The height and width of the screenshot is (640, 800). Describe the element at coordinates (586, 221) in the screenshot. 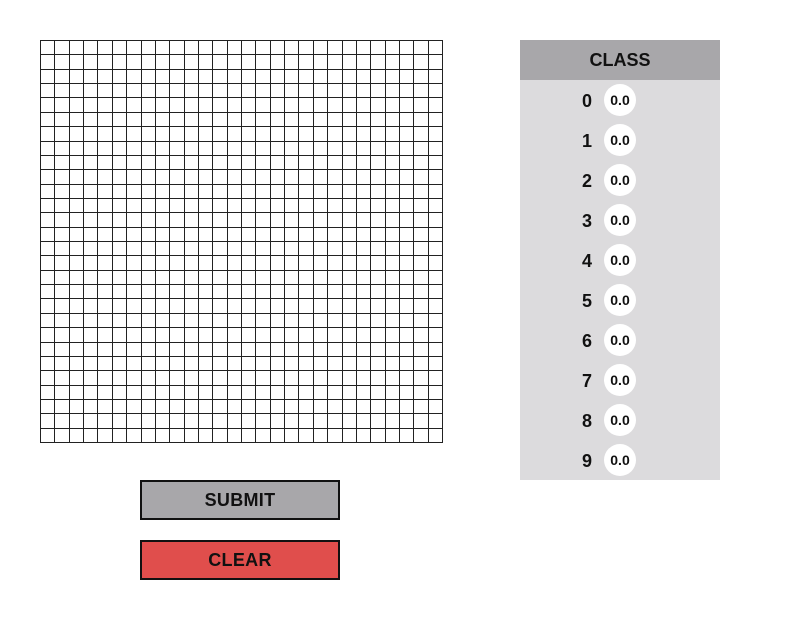

I see `class-label: 3` at that location.